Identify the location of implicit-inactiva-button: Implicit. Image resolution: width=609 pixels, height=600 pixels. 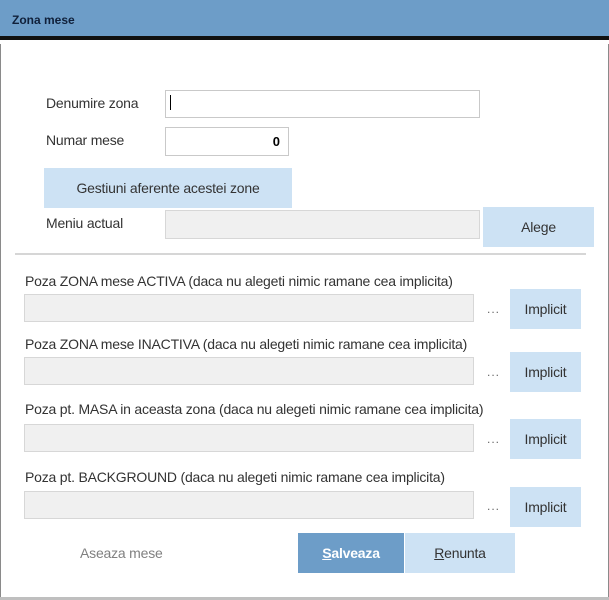
(545, 372).